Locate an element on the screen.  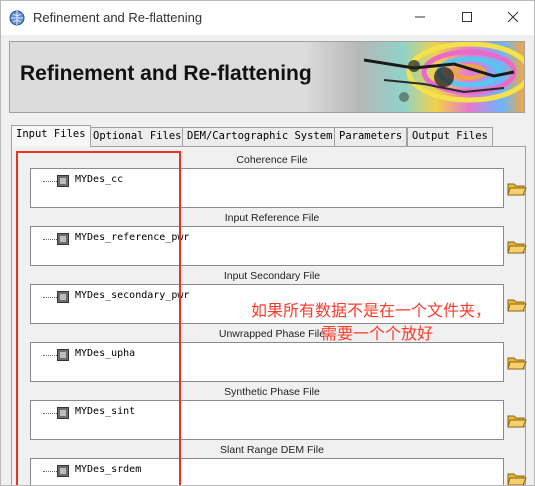
annotation-line-1: 如果所有数据不是在一个文件夹， is located at coordinates (371, 310).